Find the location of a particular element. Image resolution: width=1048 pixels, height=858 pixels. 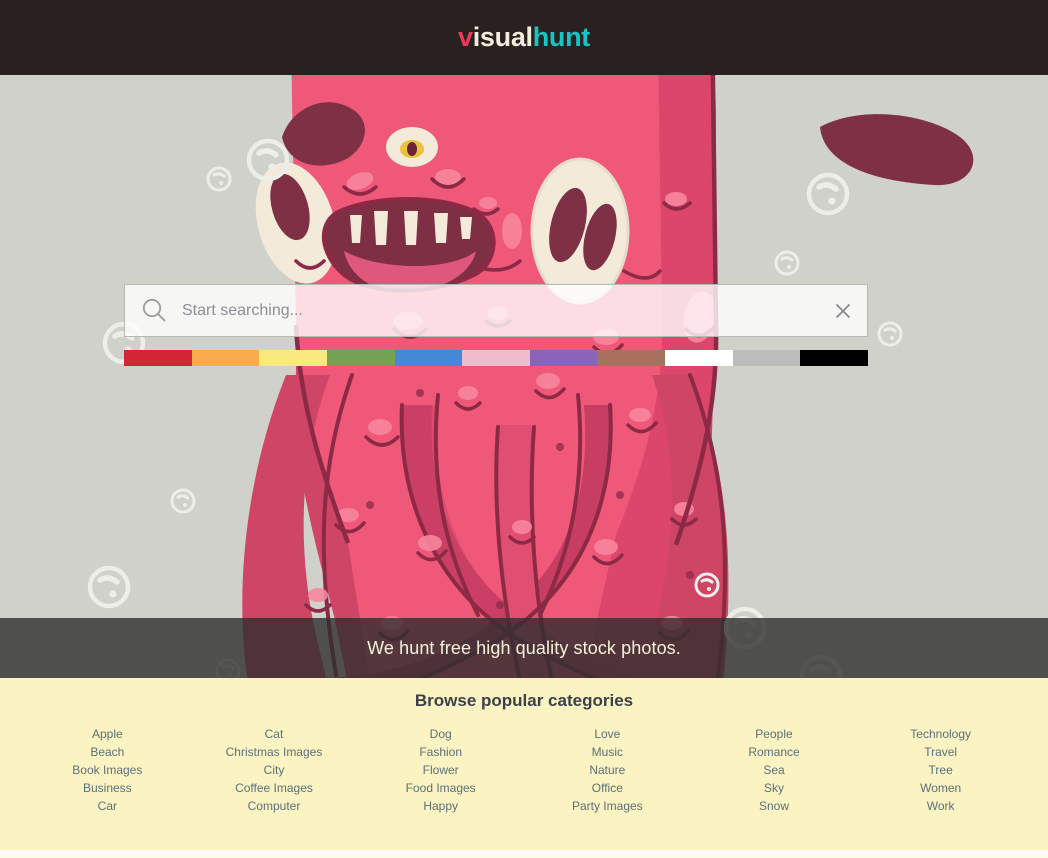

category-link-nature: Nature is located at coordinates (607, 770).